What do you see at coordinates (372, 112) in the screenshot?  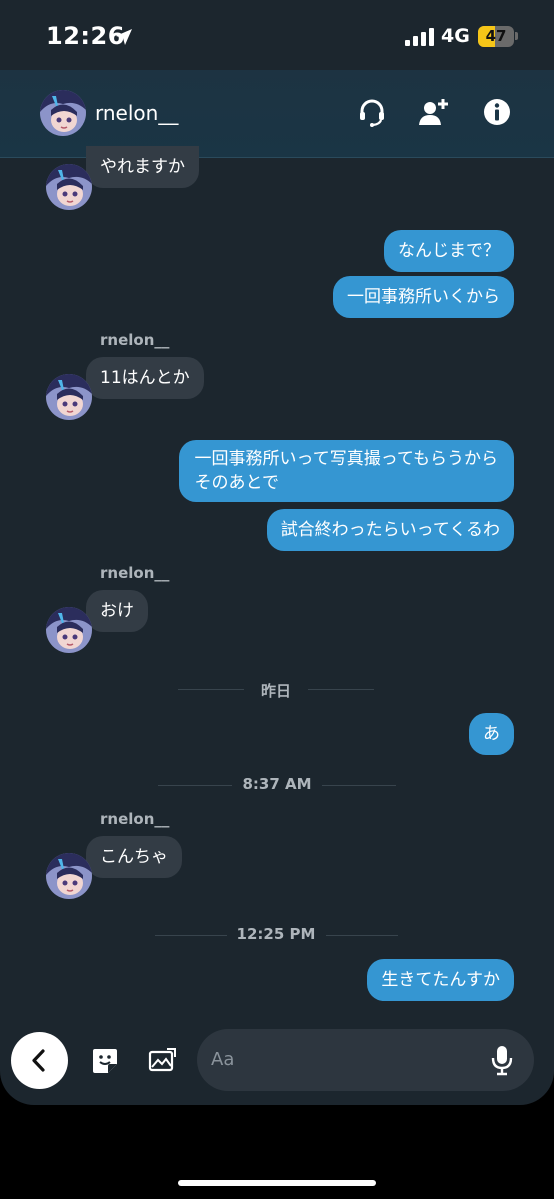 I see `headset-icon` at bounding box center [372, 112].